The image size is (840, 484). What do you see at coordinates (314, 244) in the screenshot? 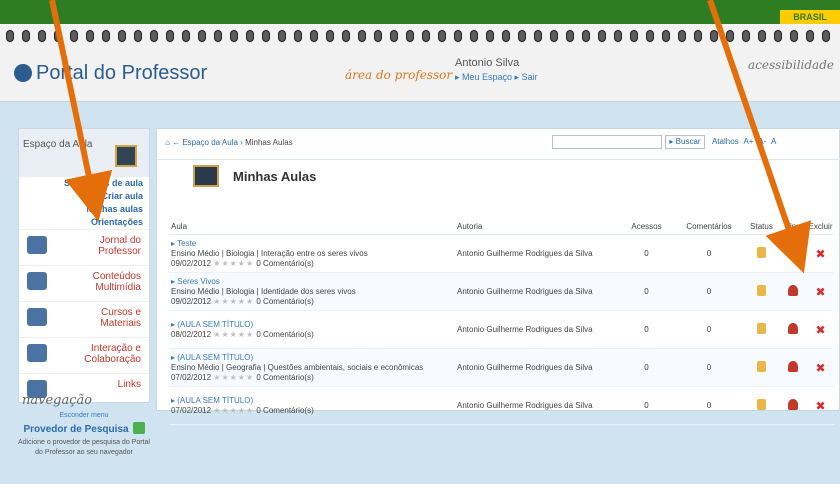
I see `lesson-title-link: ▸ Teste` at bounding box center [314, 244].